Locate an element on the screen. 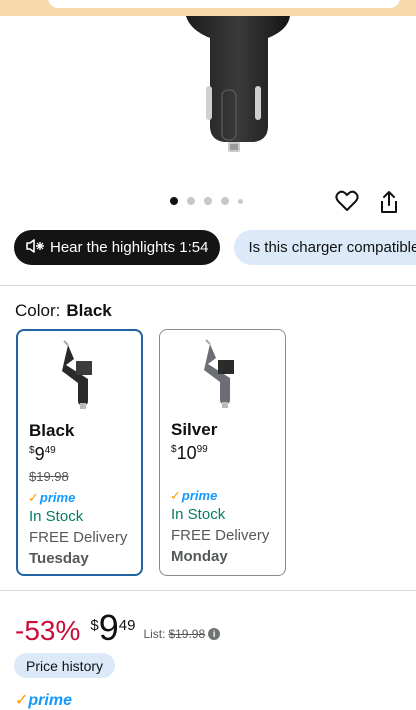 This screenshot has width=416, height=710. speaker-icon is located at coordinates (35, 247).